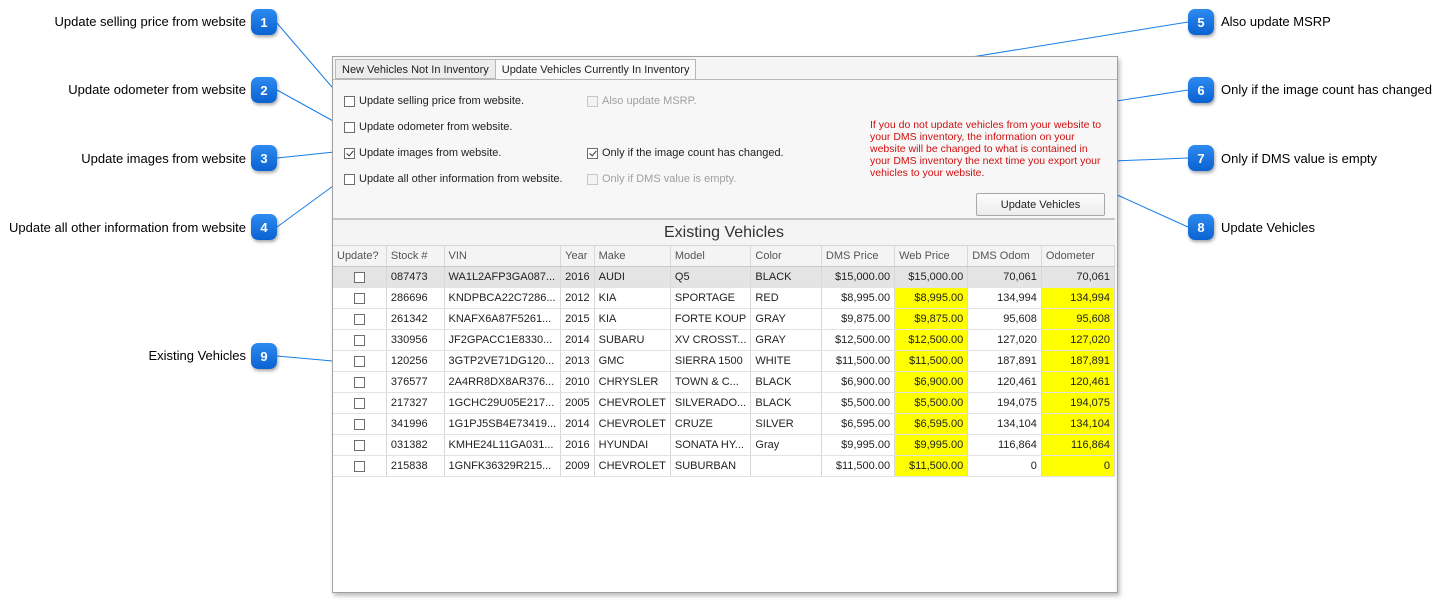 This screenshot has width=1449, height=603. I want to click on model-cell: CRUZE, so click(711, 424).